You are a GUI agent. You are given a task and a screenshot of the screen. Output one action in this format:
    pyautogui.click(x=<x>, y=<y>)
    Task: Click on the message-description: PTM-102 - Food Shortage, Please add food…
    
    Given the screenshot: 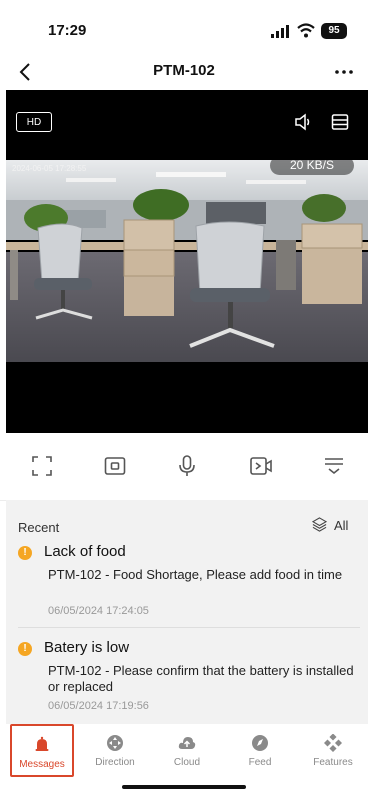 What is the action you would take?
    pyautogui.click(x=195, y=574)
    